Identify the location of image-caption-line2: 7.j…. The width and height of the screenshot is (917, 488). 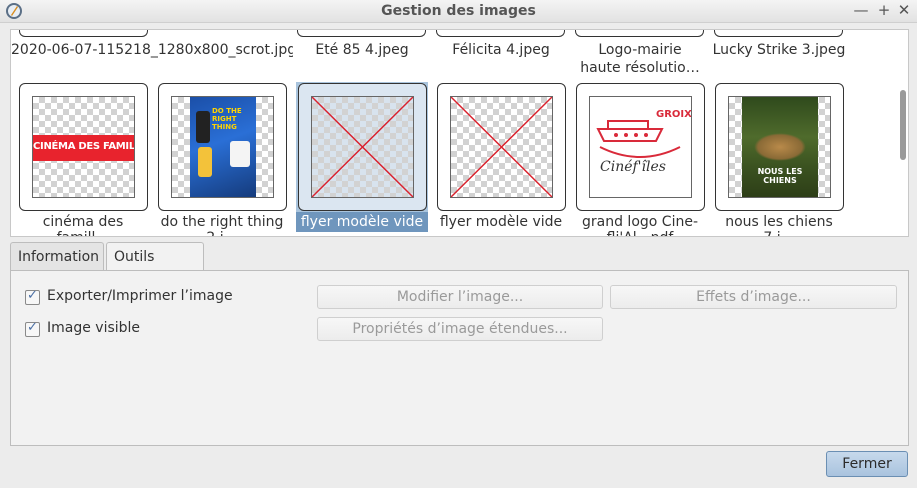
(779, 232).